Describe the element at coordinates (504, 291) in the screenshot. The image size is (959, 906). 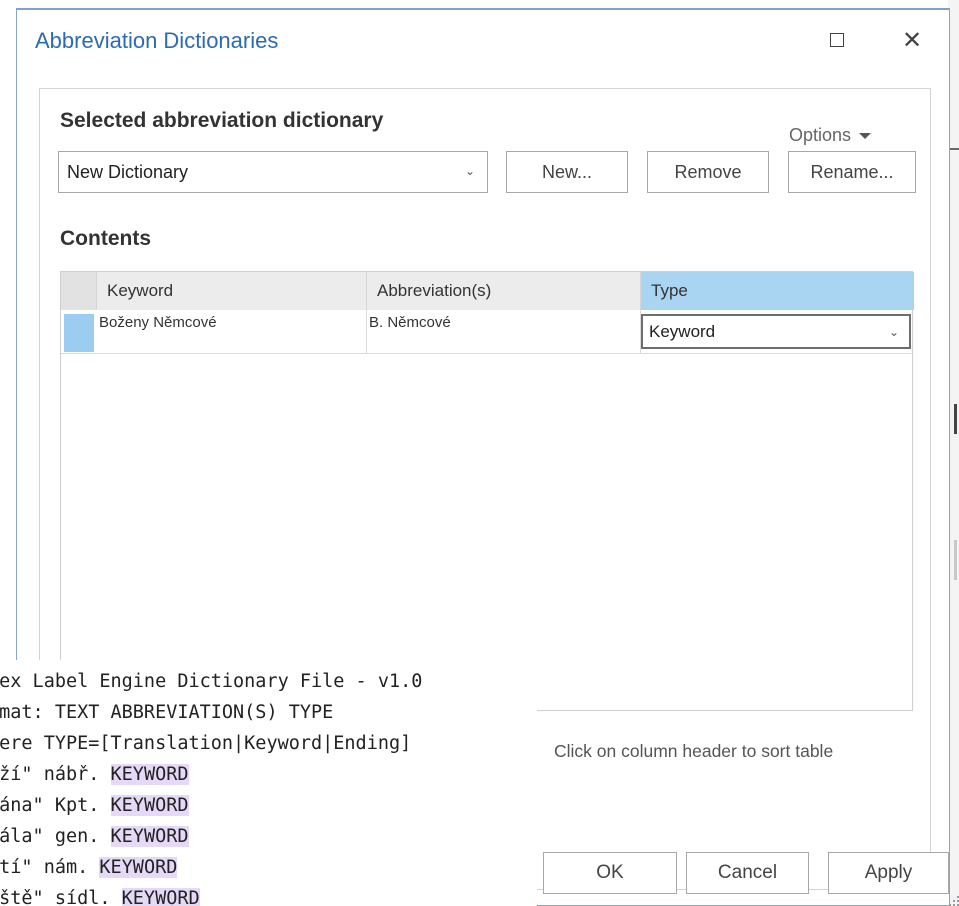
I see `column-header-abbreviations: Abbreviation(s)` at that location.